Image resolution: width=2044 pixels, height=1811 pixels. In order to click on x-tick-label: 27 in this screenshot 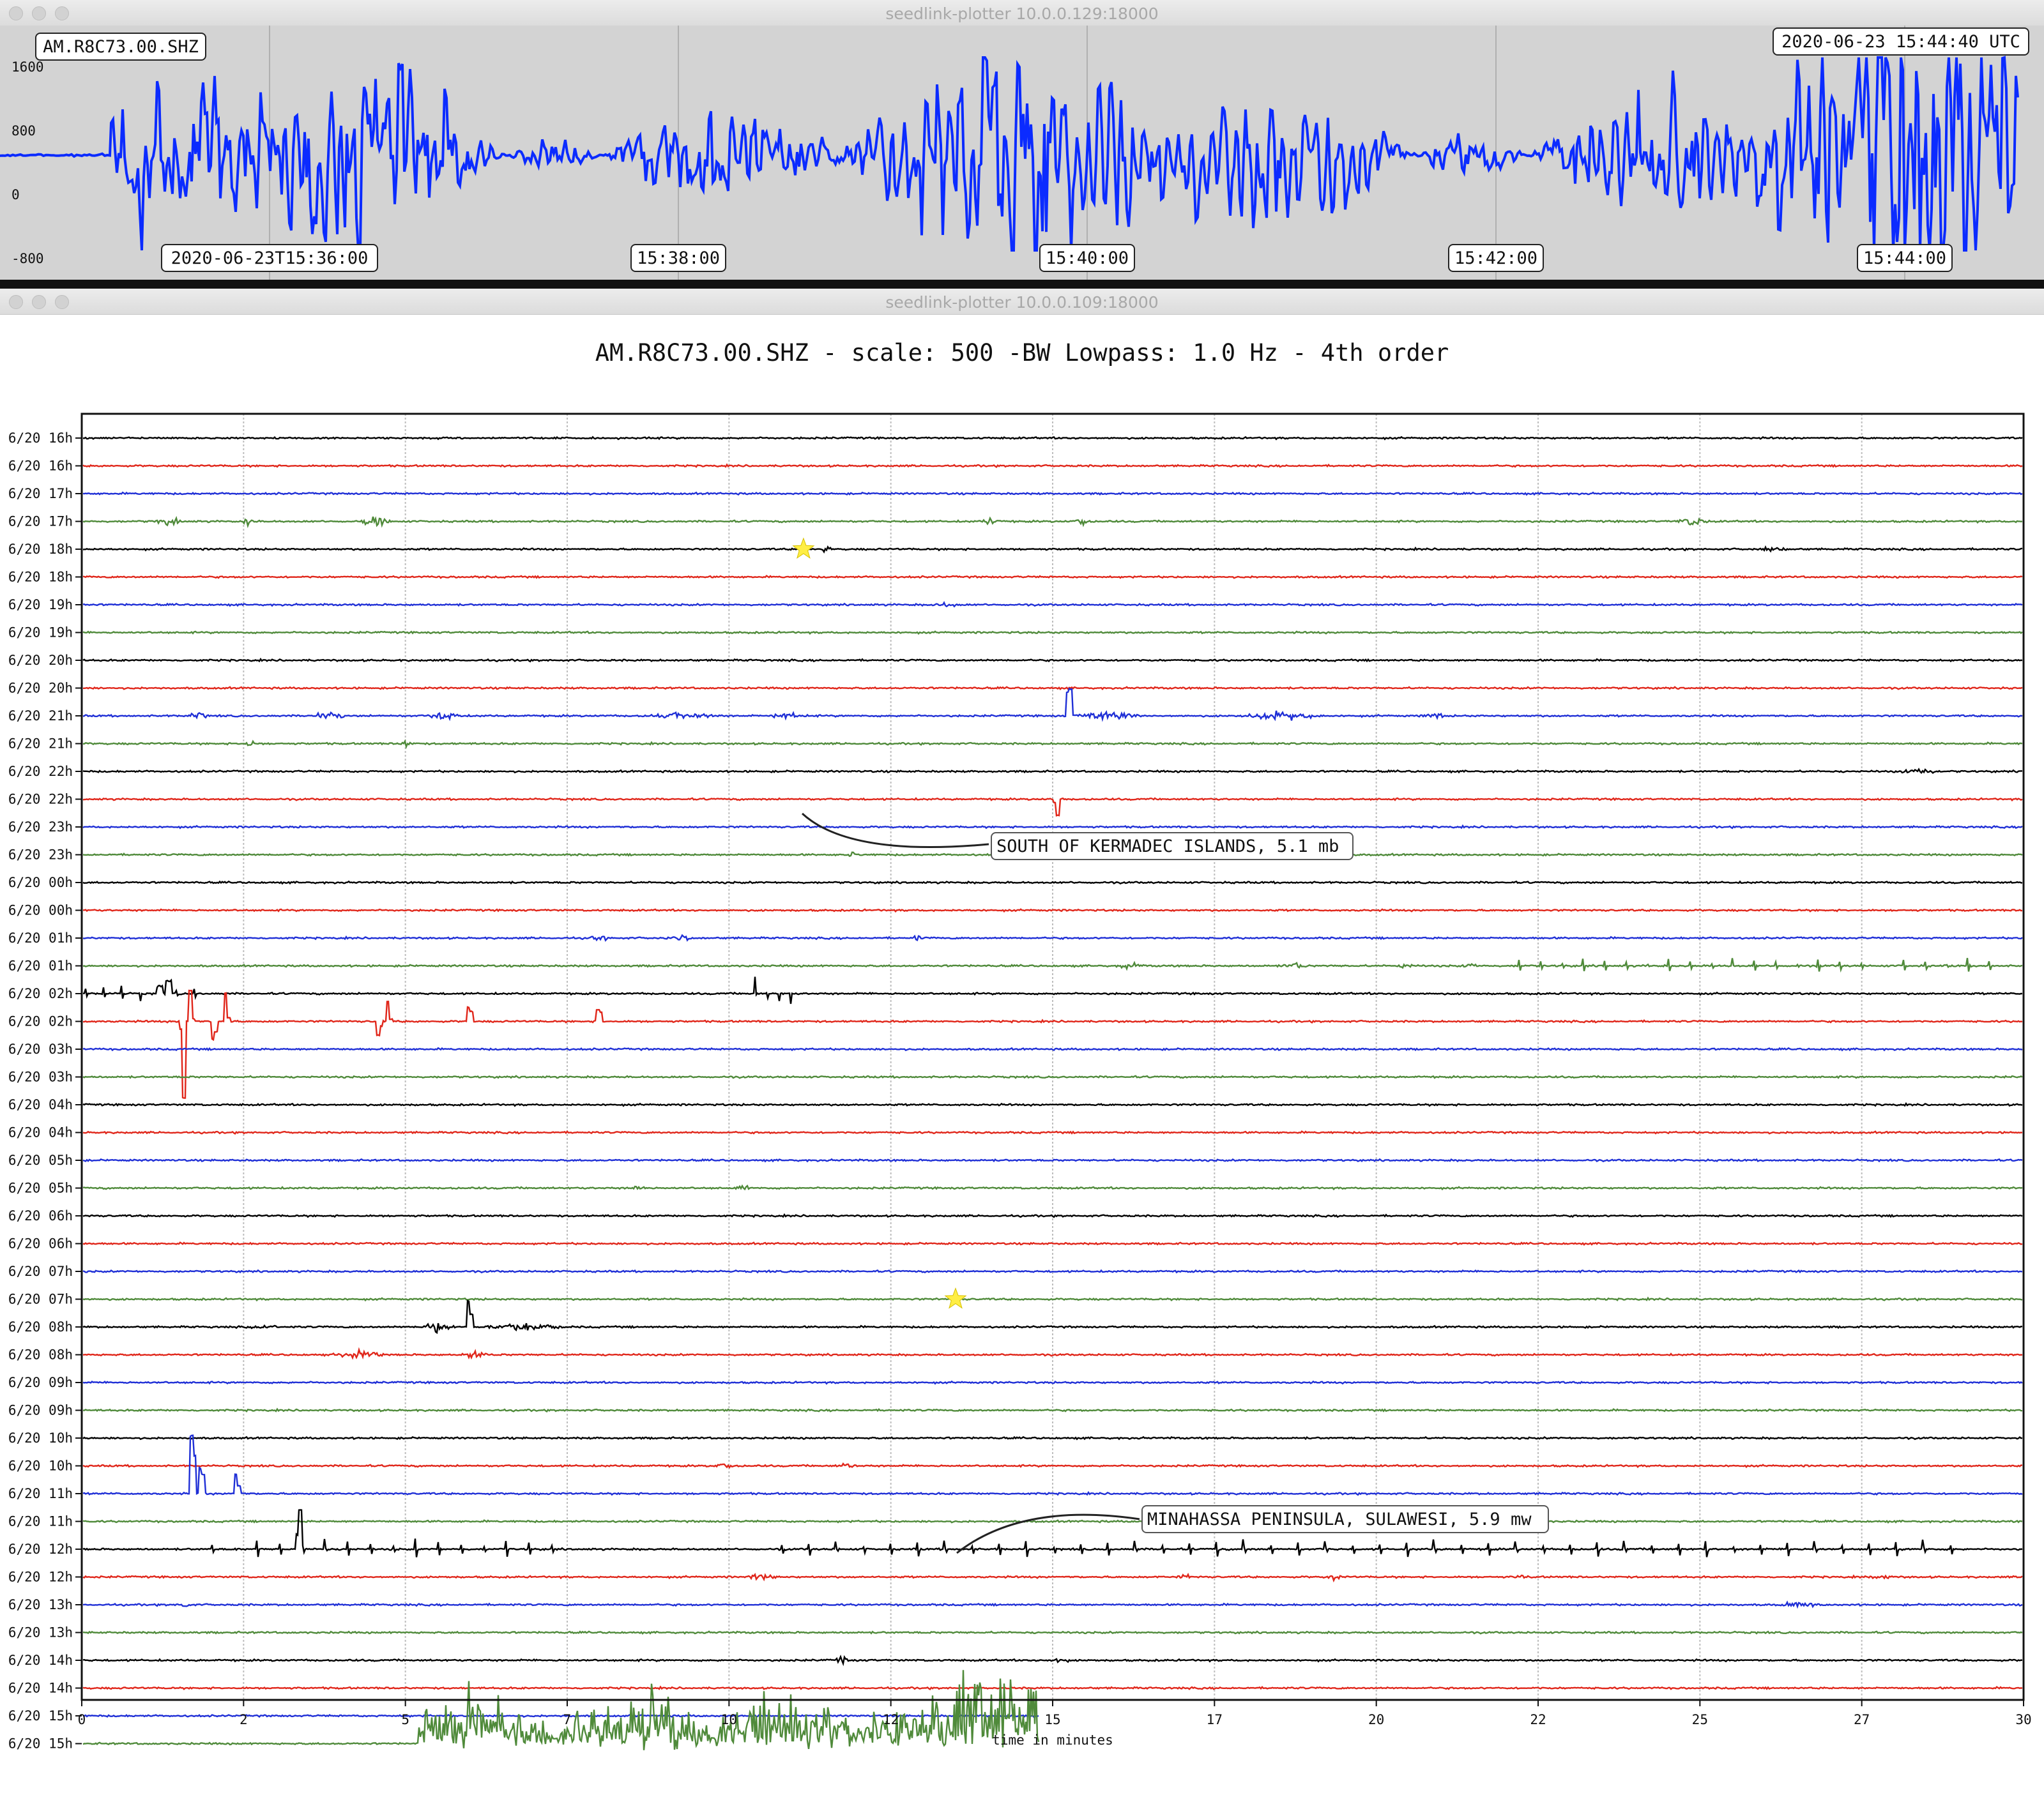, I will do `click(1862, 1719)`.